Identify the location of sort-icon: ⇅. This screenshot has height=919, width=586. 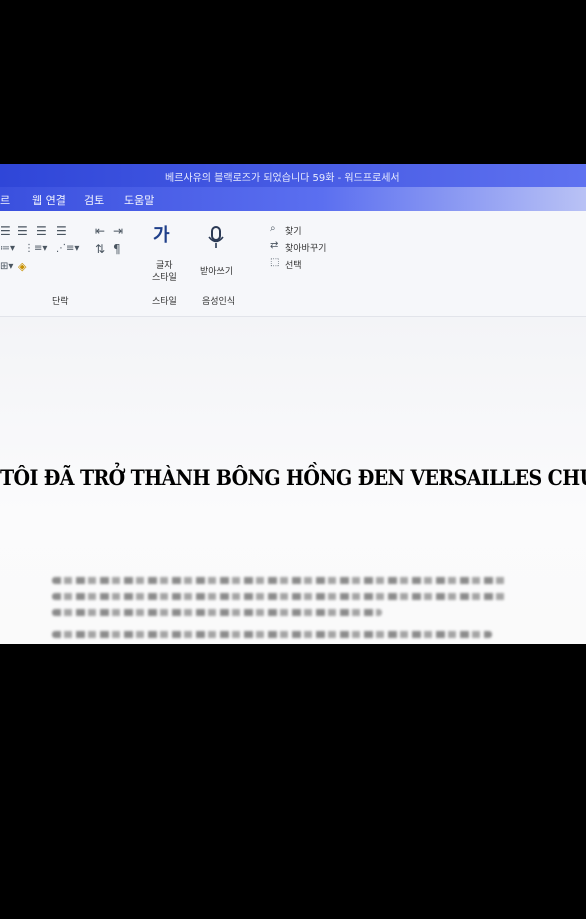
(100, 249).